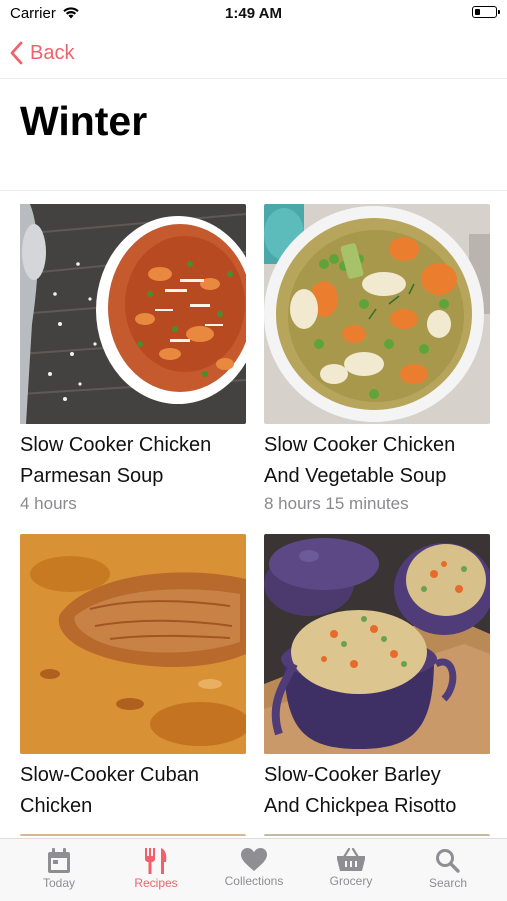  What do you see at coordinates (48, 503) in the screenshot?
I see `recipe-time: 4 hours` at bounding box center [48, 503].